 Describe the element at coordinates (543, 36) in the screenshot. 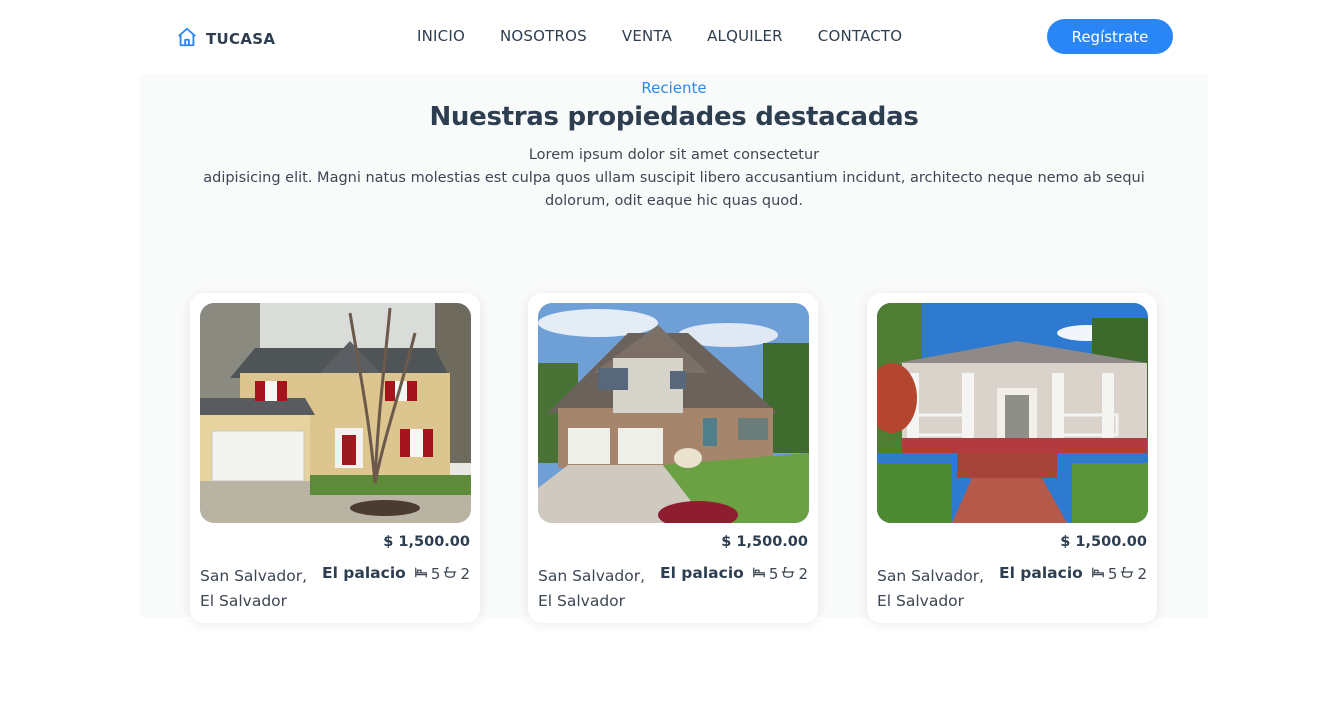

I see `nav-link-nosotros: NOSOTROS` at that location.